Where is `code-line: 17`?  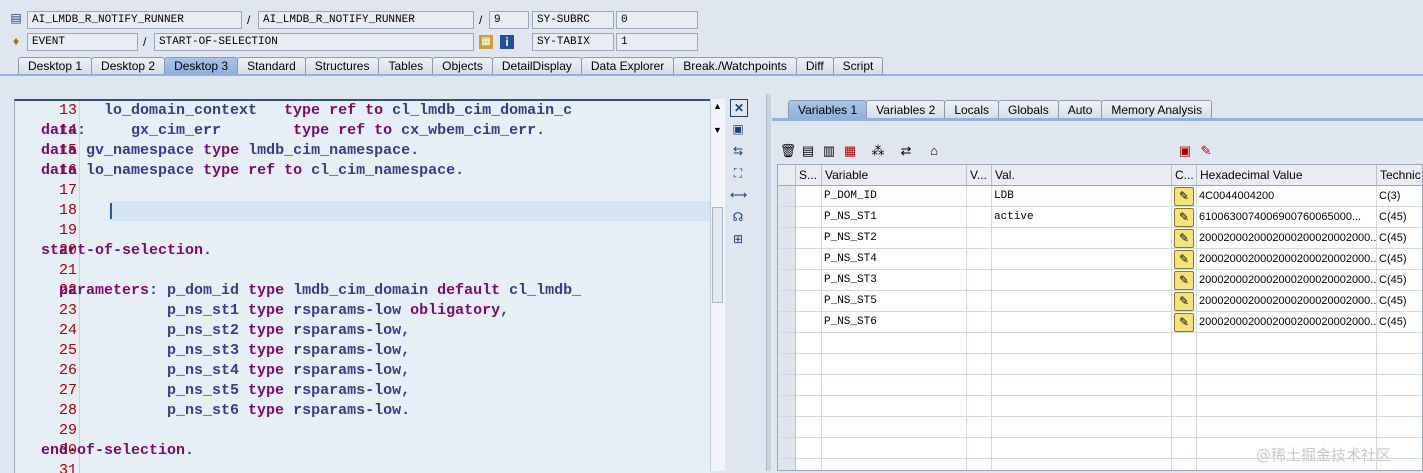
code-line: 17 is located at coordinates (363, 191).